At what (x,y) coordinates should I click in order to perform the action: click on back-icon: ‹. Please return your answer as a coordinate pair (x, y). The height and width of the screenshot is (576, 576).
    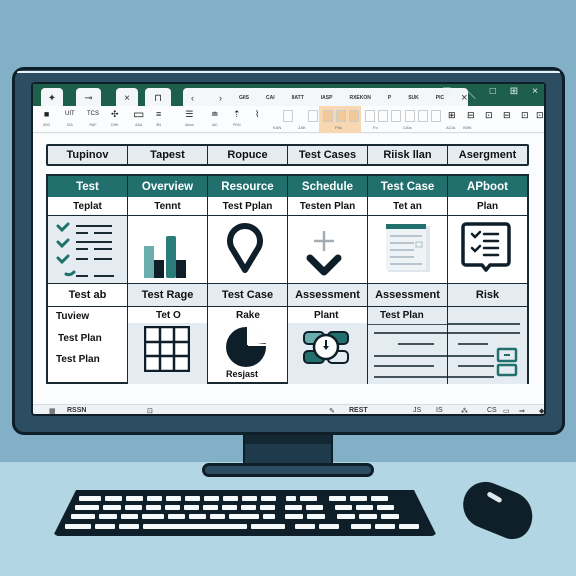
    Looking at the image, I should click on (192, 98).